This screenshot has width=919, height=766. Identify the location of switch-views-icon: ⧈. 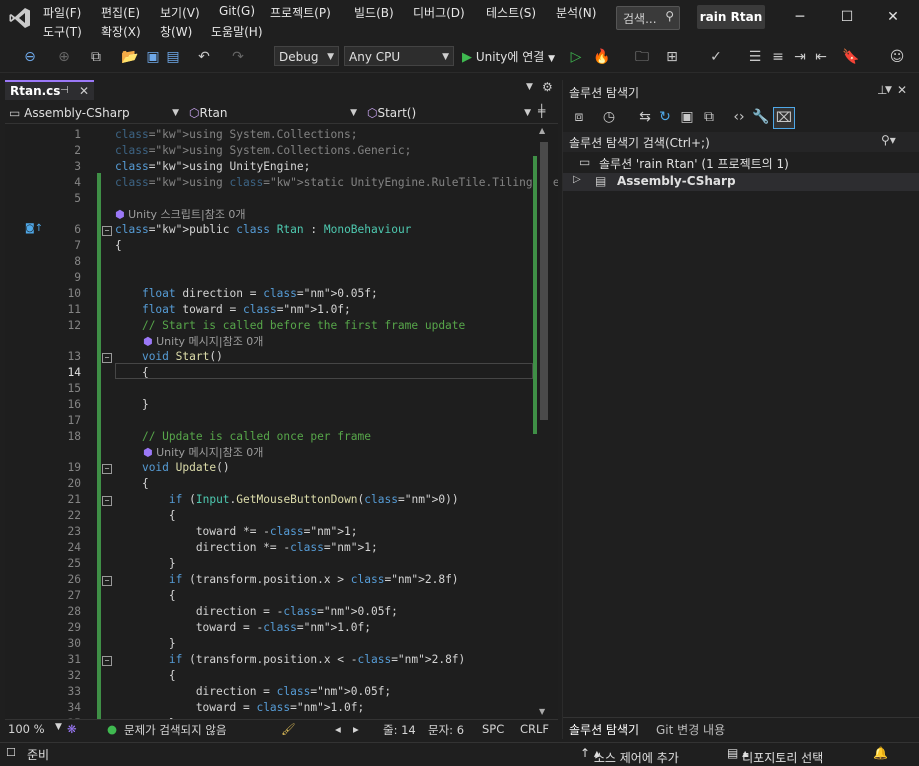
(579, 117).